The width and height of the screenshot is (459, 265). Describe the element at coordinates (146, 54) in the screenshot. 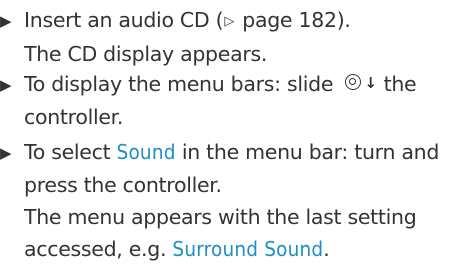

I see `step-result-text: The CD display appears.` at that location.